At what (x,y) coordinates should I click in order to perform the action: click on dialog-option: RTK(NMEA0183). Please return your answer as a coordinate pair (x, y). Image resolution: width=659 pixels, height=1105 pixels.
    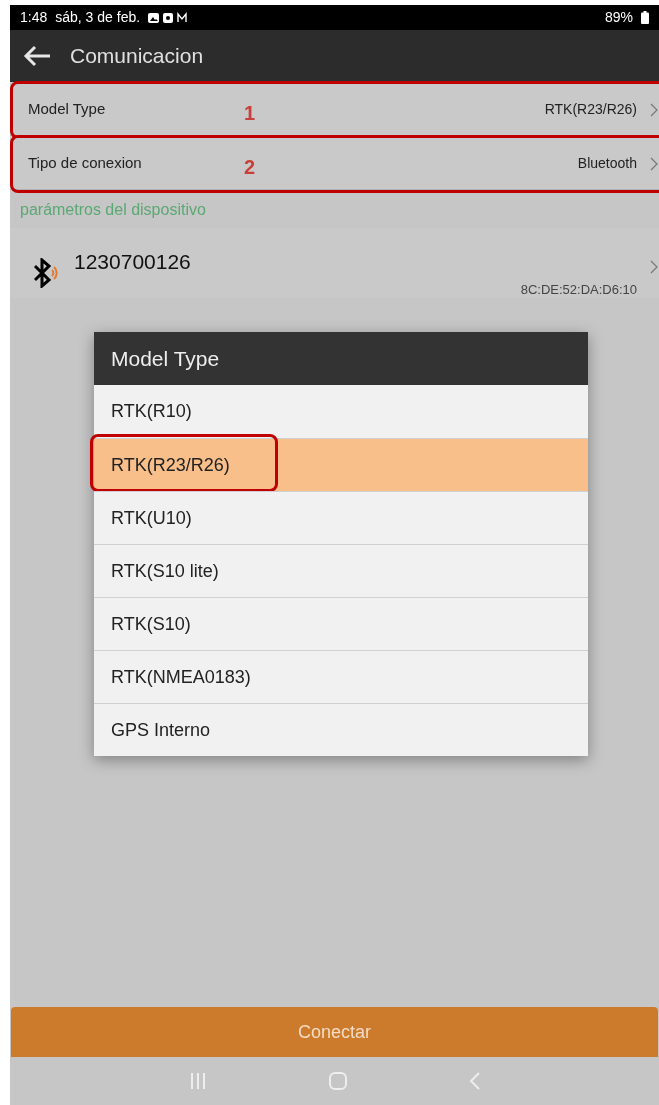
    Looking at the image, I should click on (341, 676).